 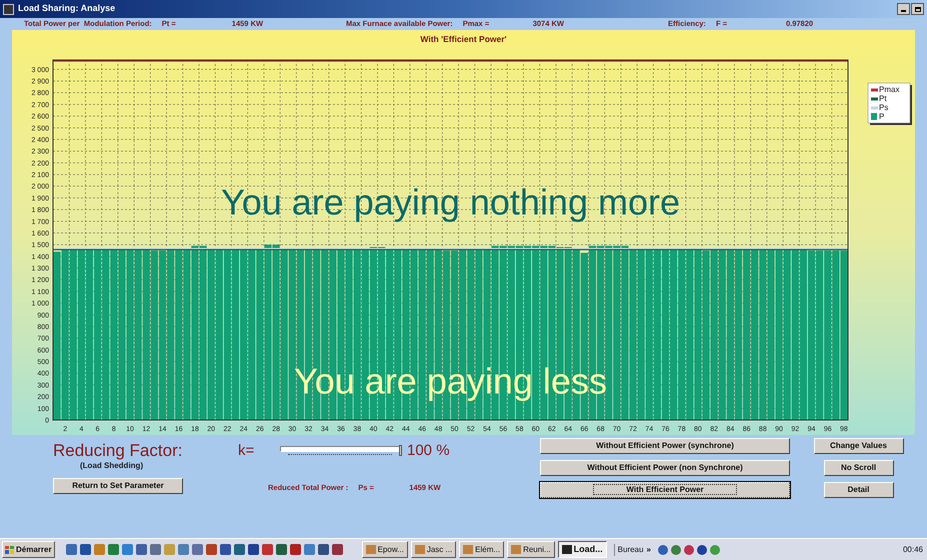 What do you see at coordinates (67, 9) in the screenshot?
I see `window-title: Load Sharing: Analyse` at bounding box center [67, 9].